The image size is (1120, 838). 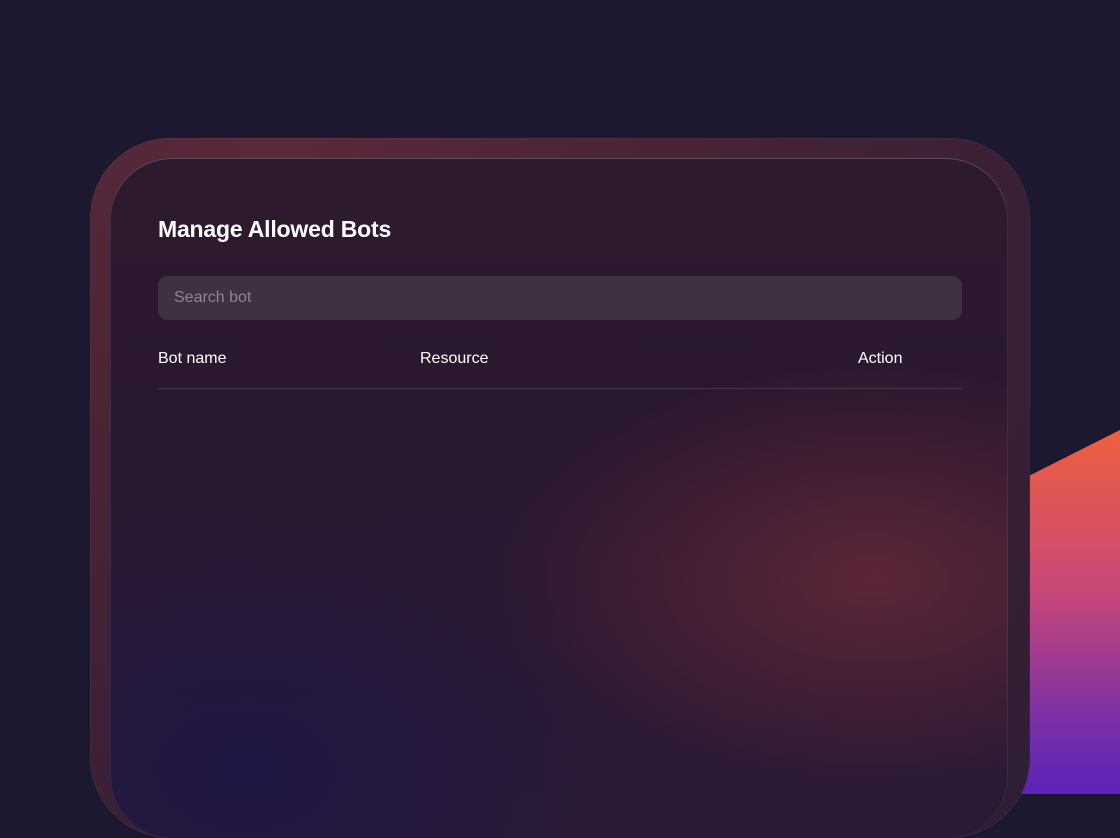 I want to click on table-header: Bot name Resource Action, so click(x=560, y=367).